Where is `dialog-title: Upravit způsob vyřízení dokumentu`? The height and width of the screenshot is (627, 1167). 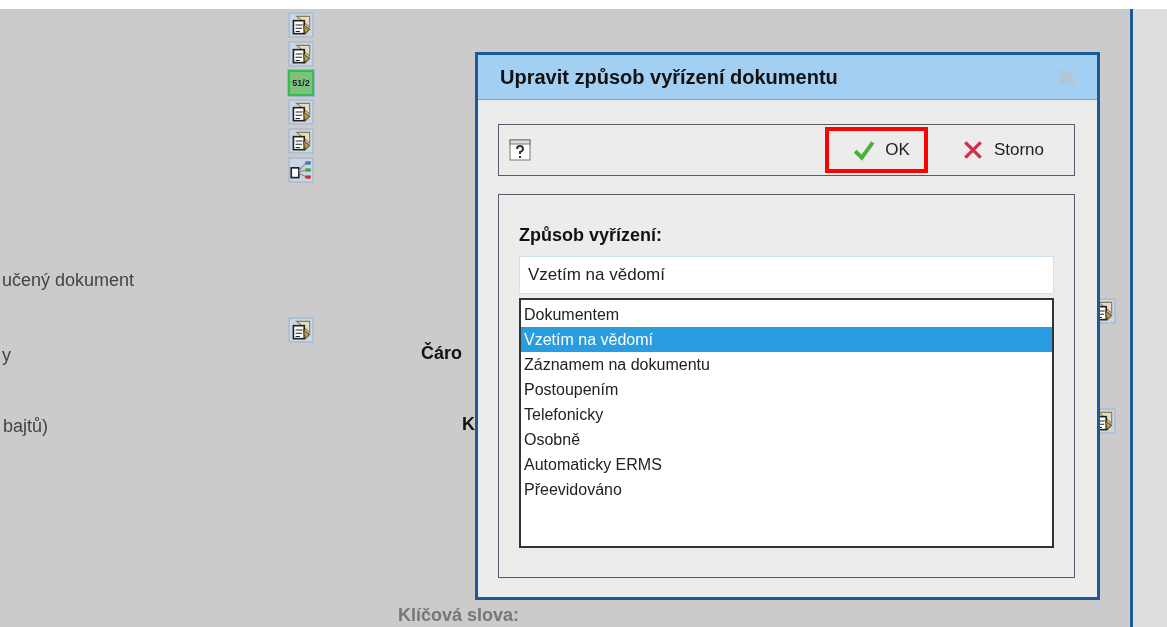
dialog-title: Upravit způsob vyřízení dokumentu is located at coordinates (669, 77).